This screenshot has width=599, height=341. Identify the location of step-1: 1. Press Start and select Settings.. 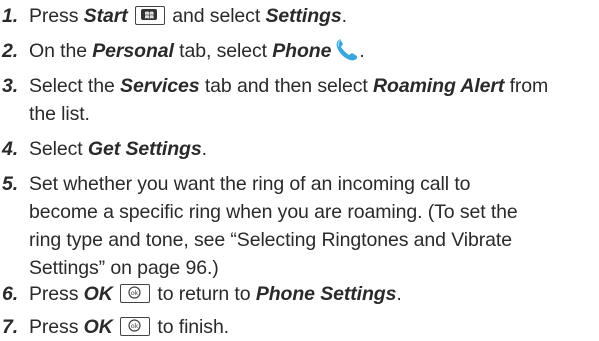
(295, 16).